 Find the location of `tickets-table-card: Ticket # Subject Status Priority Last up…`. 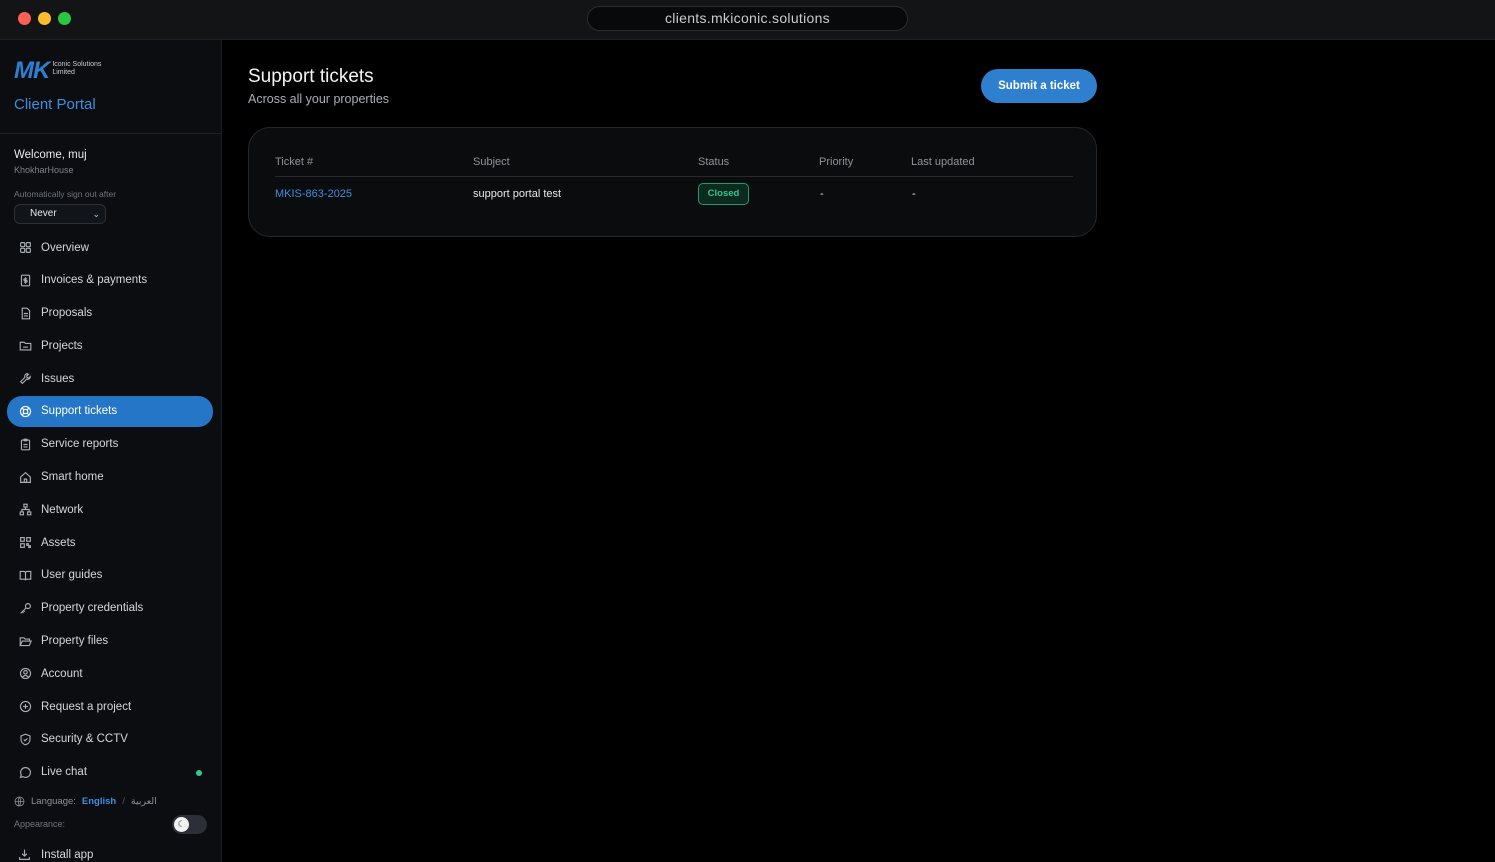

tickets-table-card: Ticket # Subject Status Priority Last up… is located at coordinates (672, 182).